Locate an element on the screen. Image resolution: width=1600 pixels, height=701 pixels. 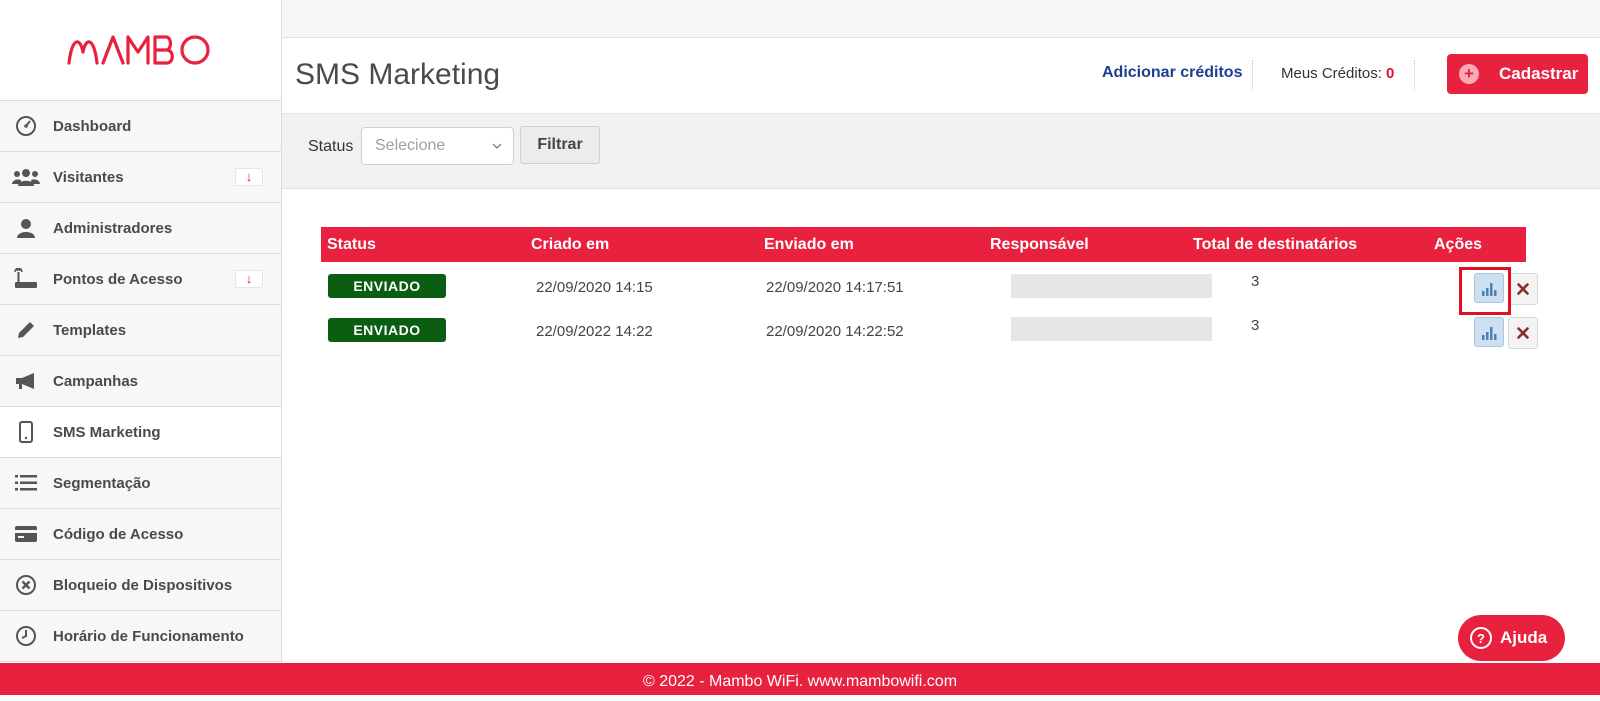
sidebar-item-label: Pontos de Acesso is located at coordinates (118, 279).